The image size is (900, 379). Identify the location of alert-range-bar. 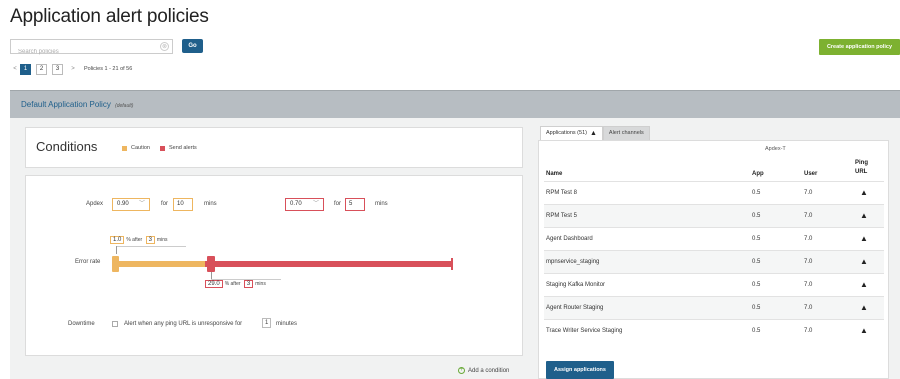
(328, 264).